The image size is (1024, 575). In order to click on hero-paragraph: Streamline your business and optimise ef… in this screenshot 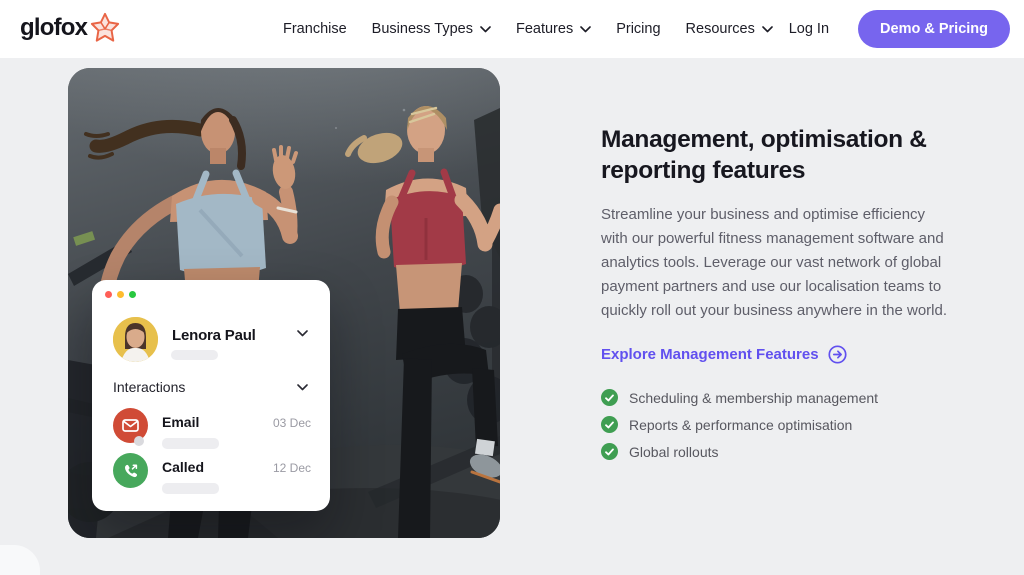, I will do `click(774, 262)`.